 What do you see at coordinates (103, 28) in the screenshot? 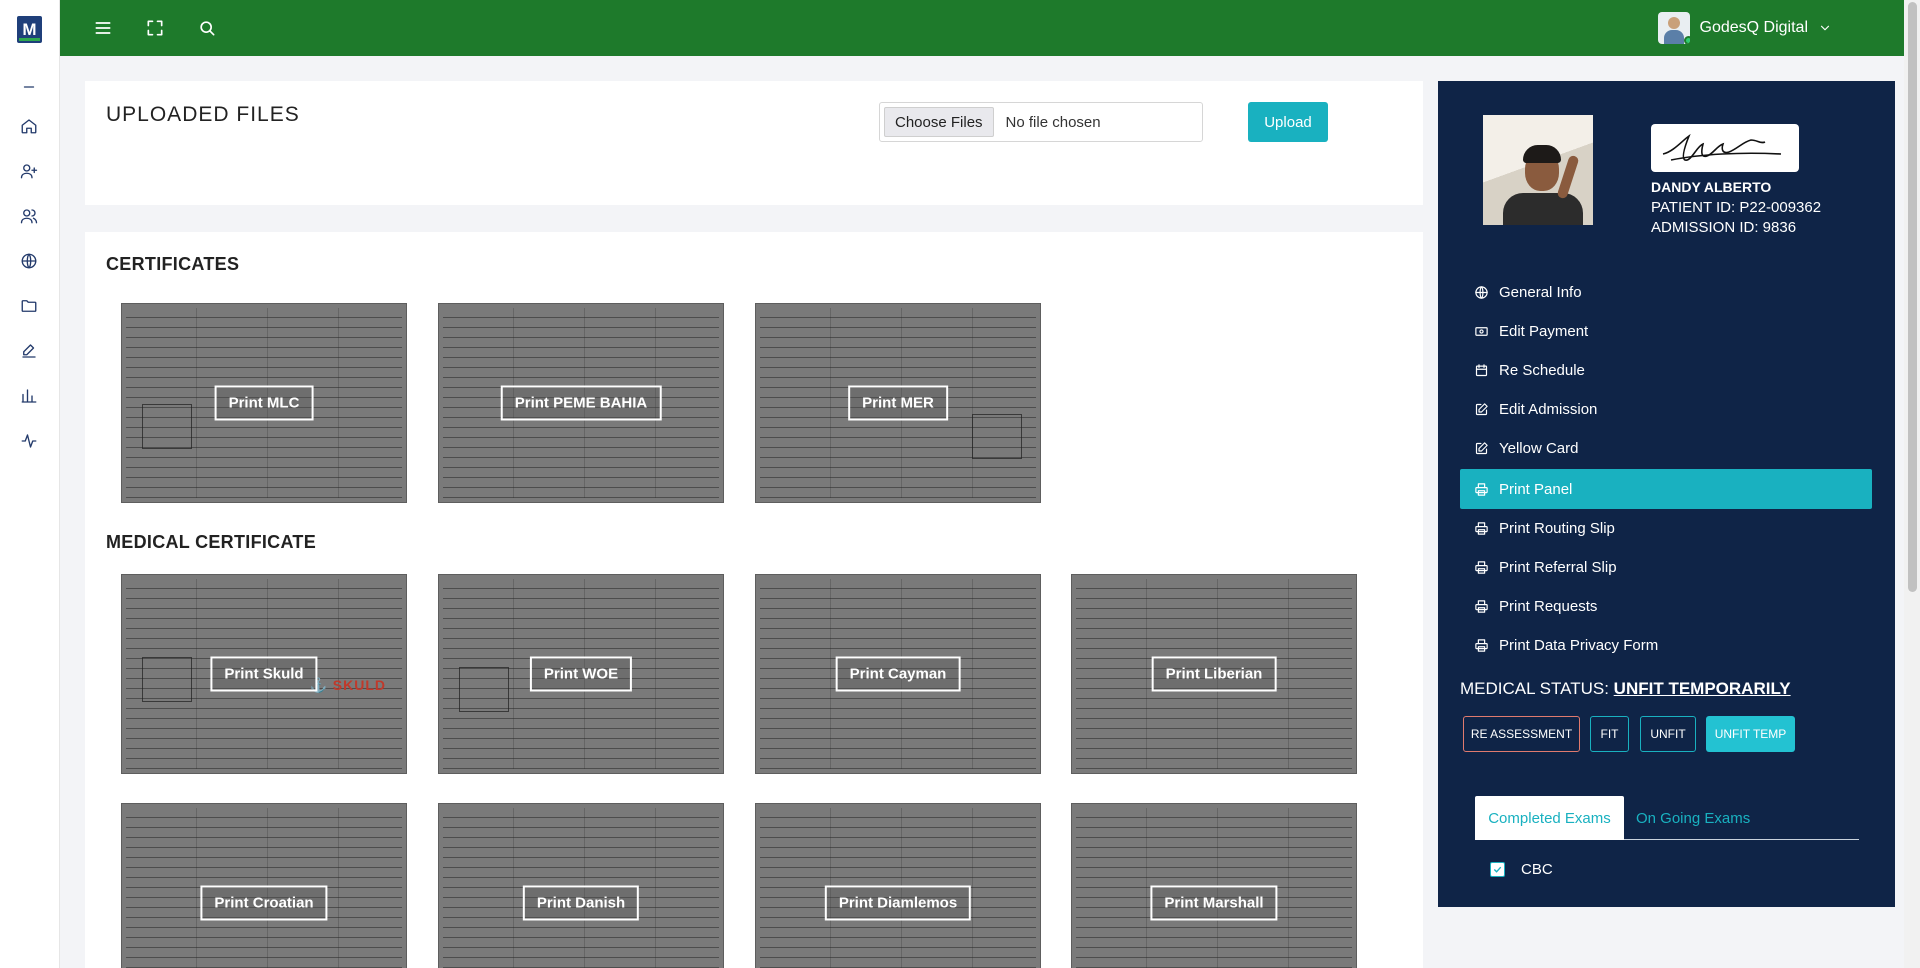
I see `menu-icon` at bounding box center [103, 28].